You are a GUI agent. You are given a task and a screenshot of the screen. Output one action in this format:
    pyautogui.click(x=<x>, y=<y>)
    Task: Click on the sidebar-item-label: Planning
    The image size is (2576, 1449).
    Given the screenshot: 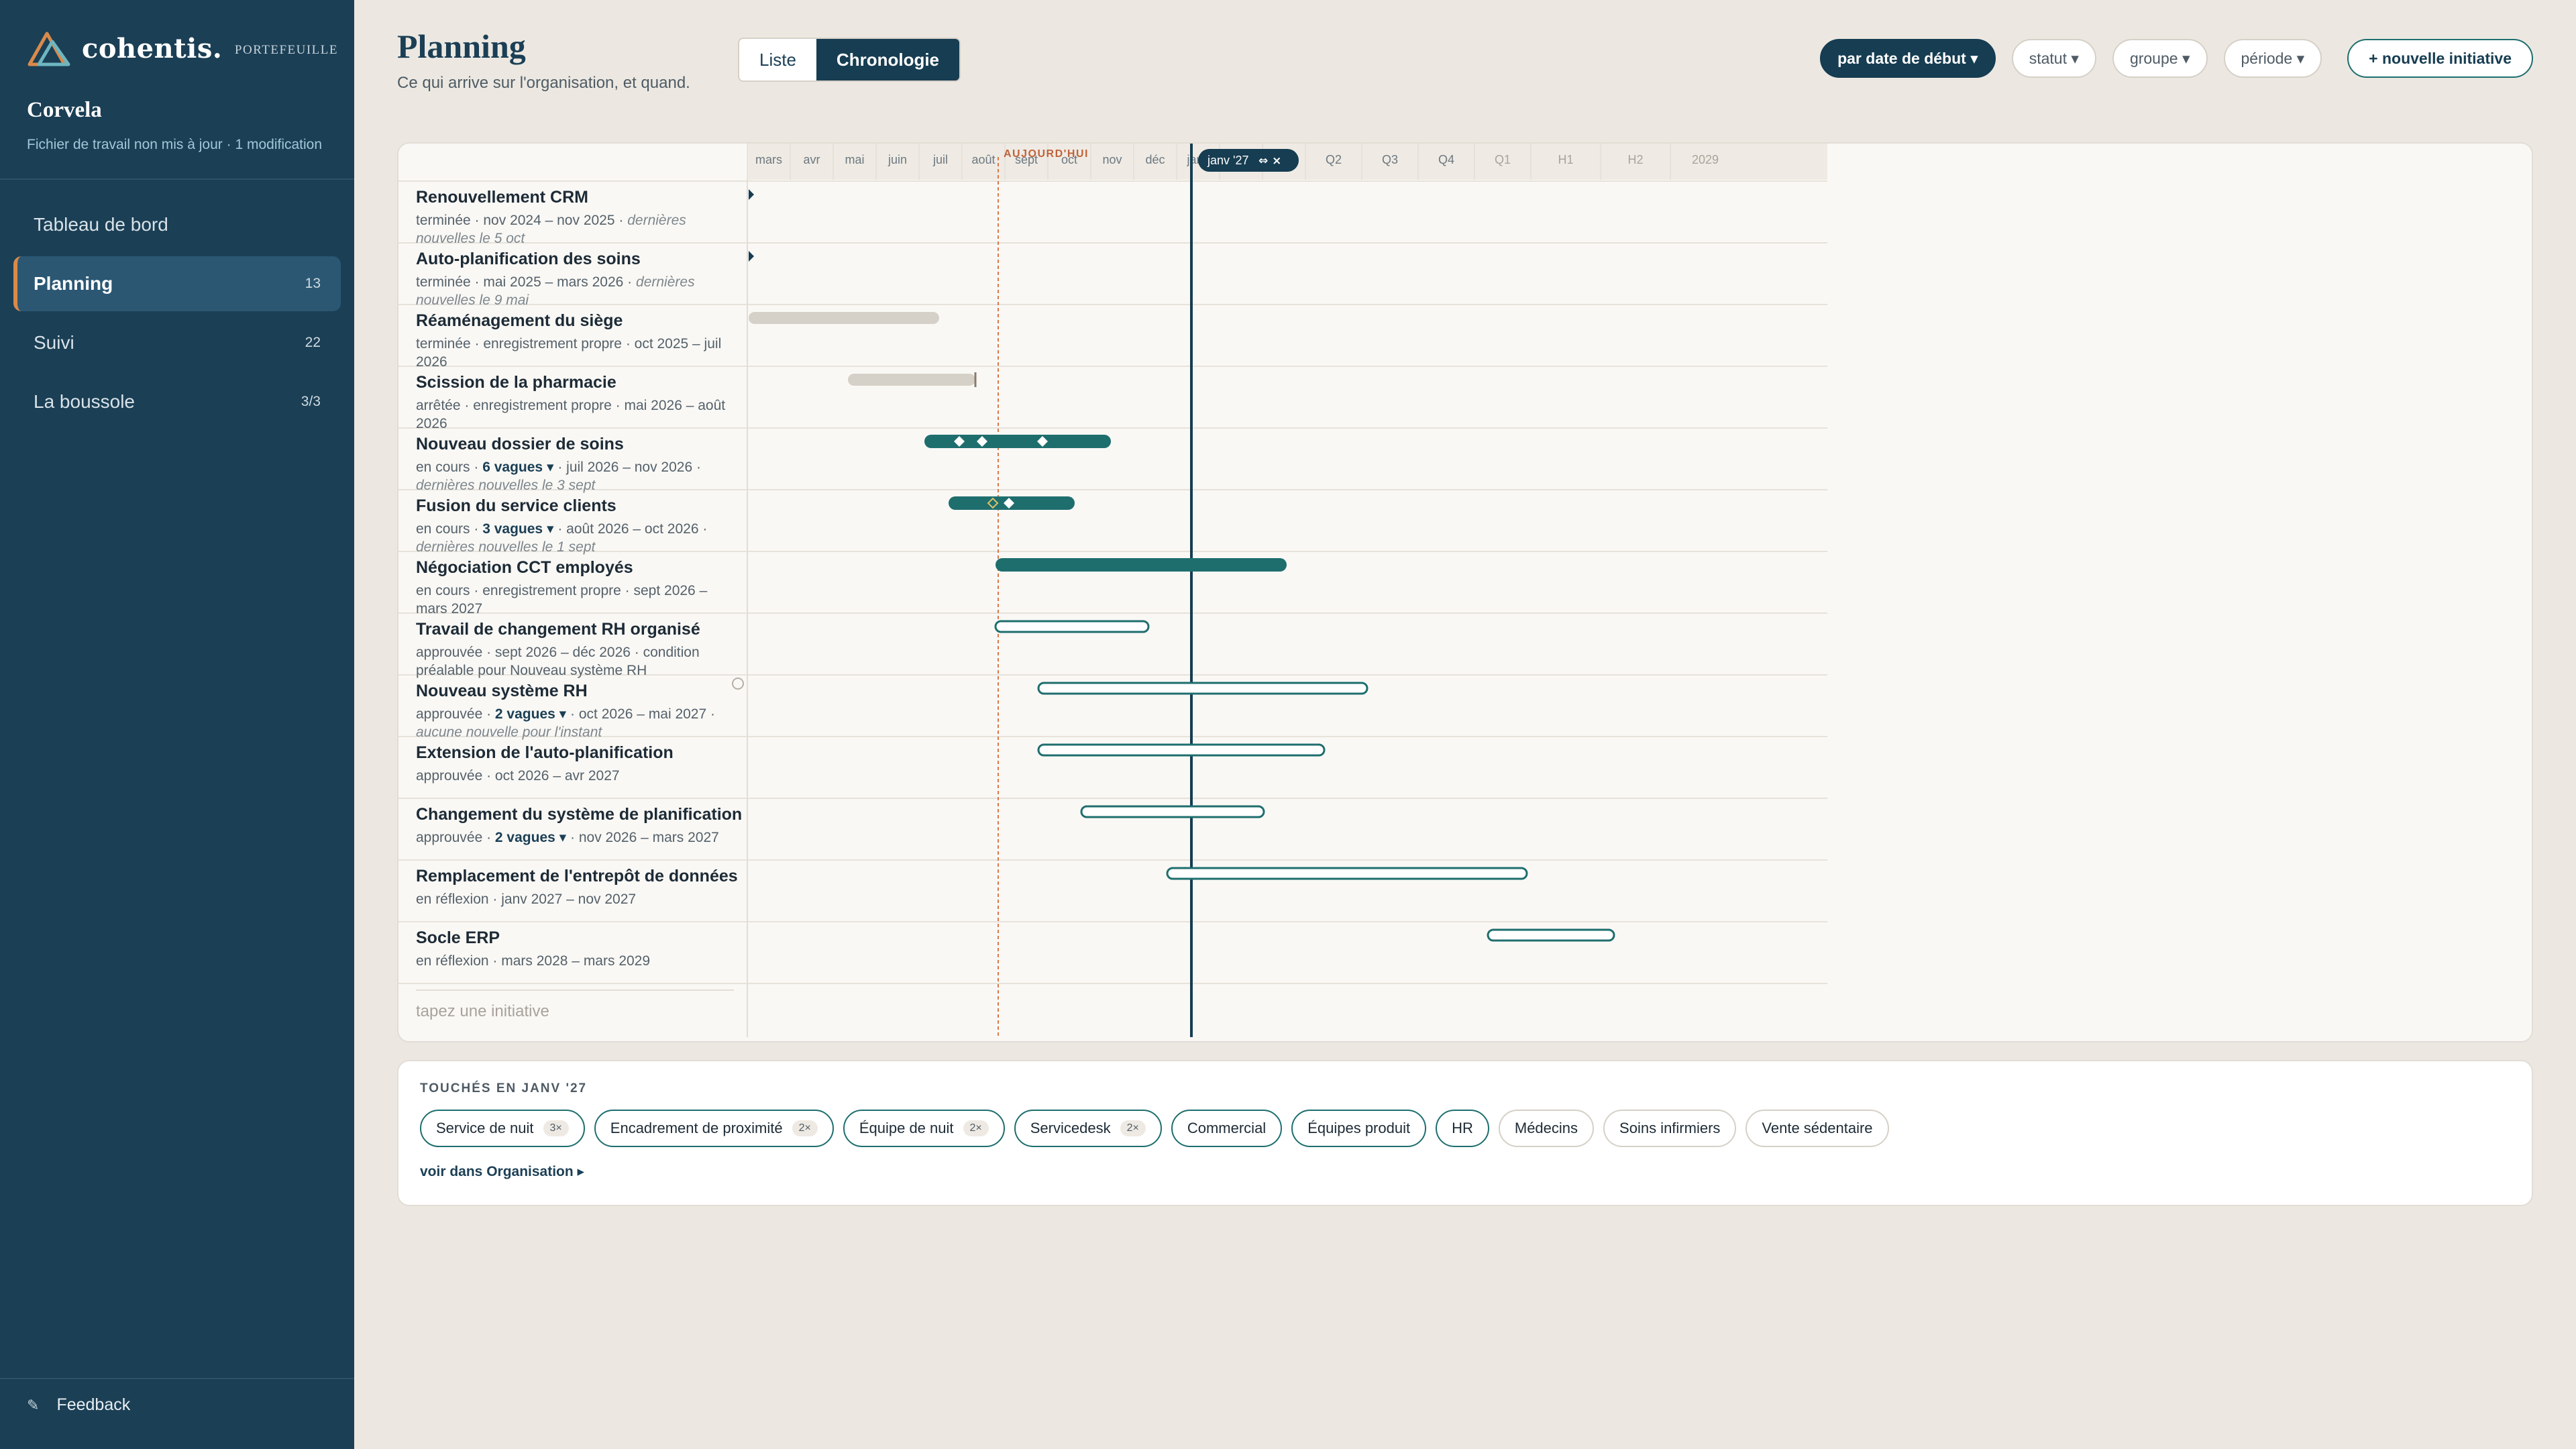 What is the action you would take?
    pyautogui.click(x=73, y=283)
    